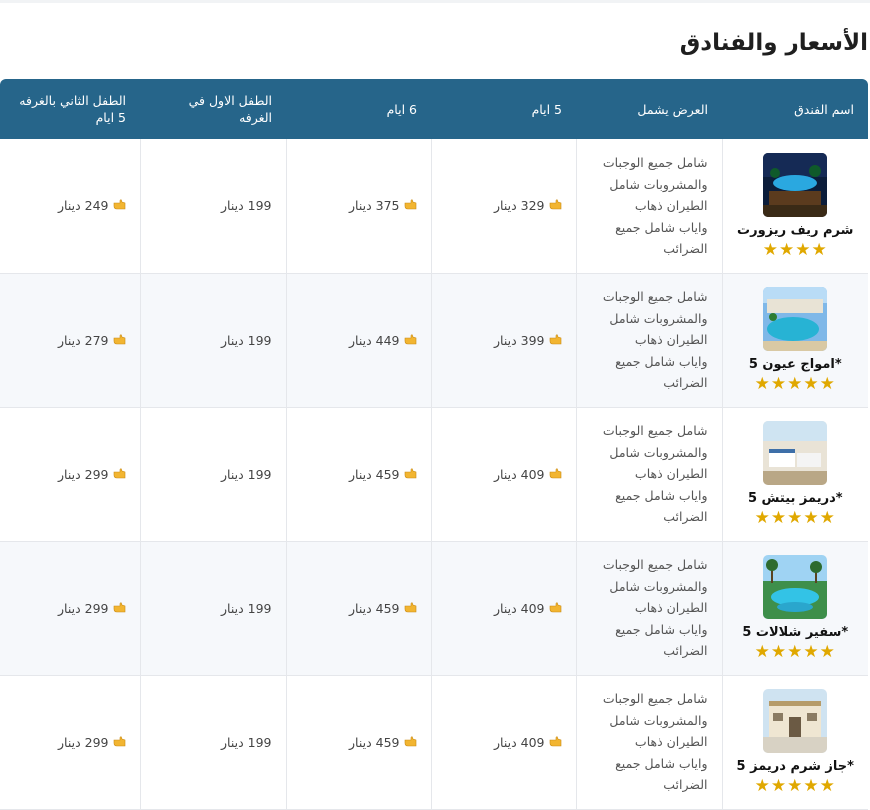  I want to click on price-value: 249 دينار, so click(83, 206).